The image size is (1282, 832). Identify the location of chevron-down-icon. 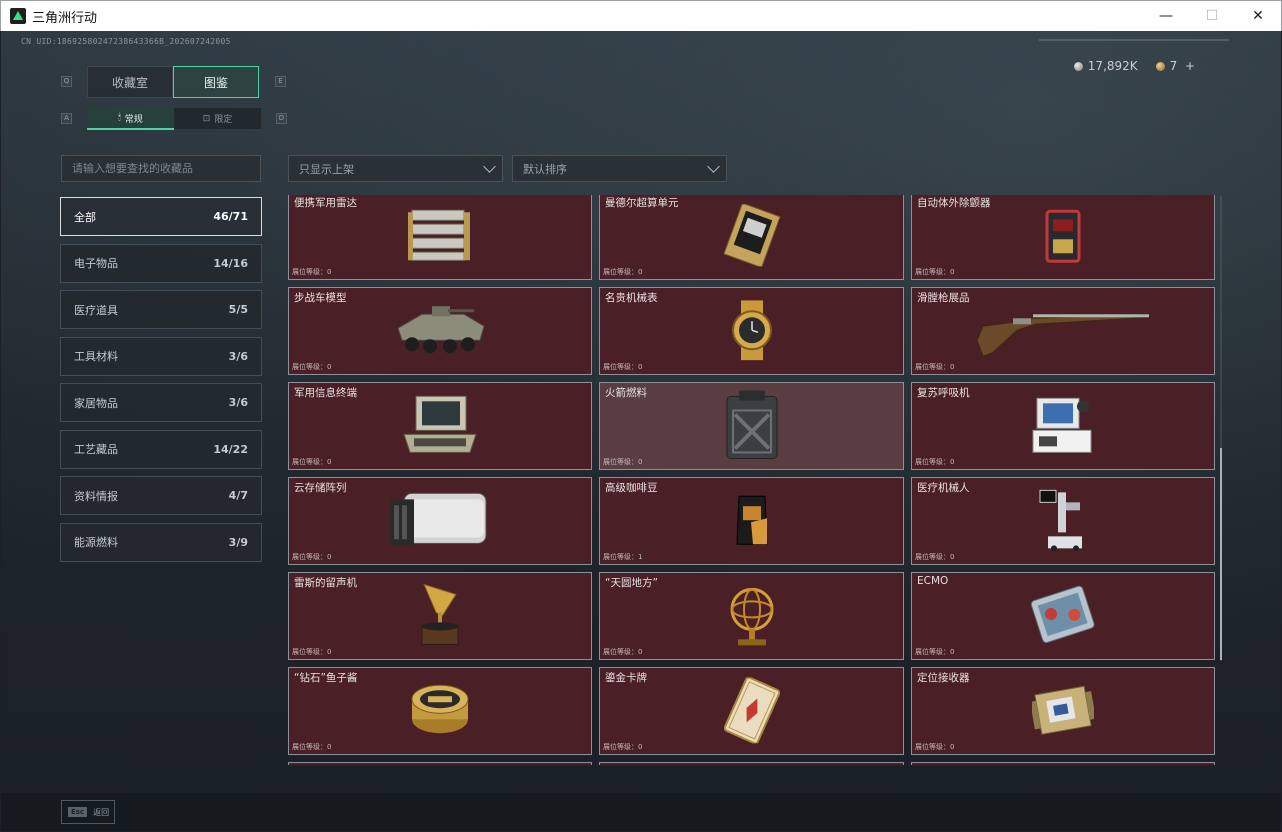
(489, 166).